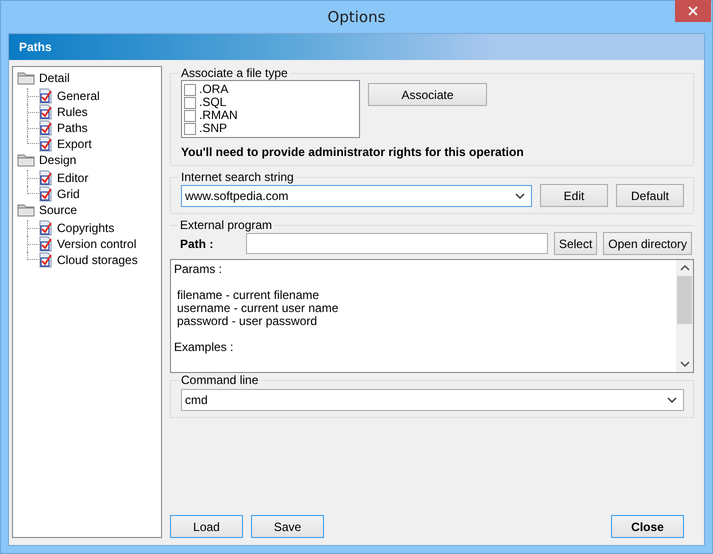 The width and height of the screenshot is (713, 554). What do you see at coordinates (237, 177) in the screenshot?
I see `group-title: Internet search string` at bounding box center [237, 177].